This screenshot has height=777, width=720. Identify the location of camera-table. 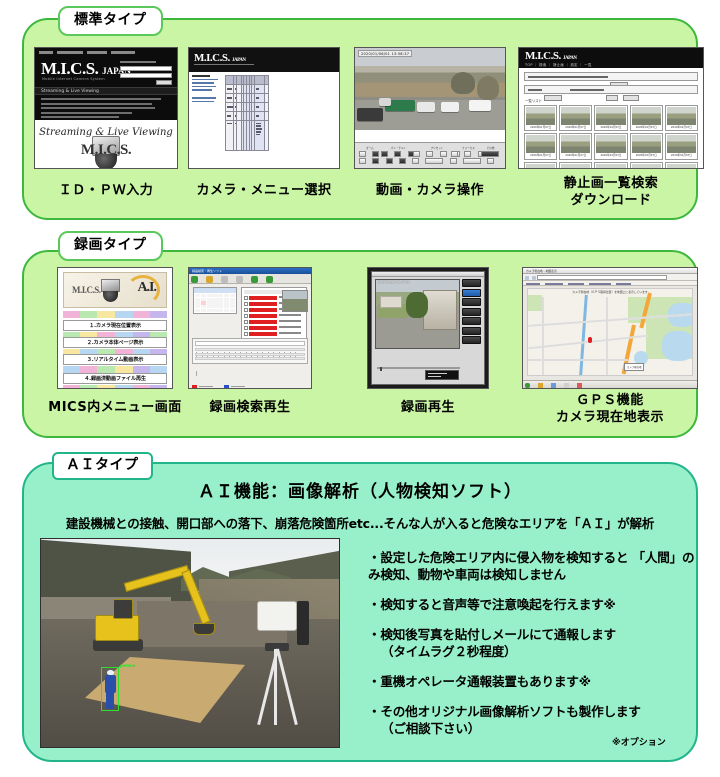
(247, 113).